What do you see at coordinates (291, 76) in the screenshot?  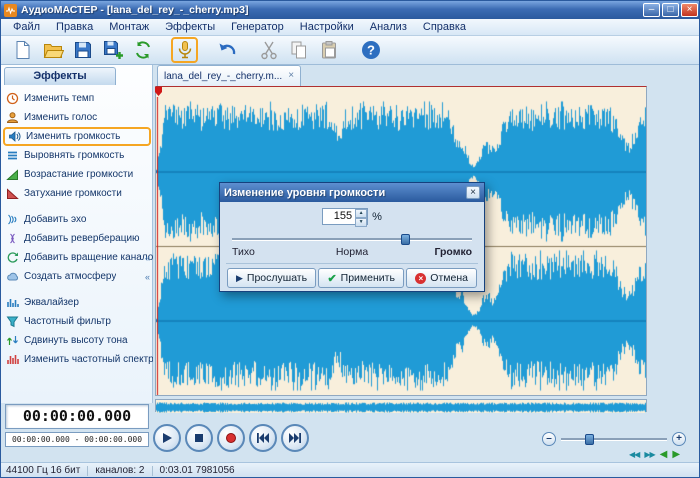 I see `tab-close-icon: ×` at bounding box center [291, 76].